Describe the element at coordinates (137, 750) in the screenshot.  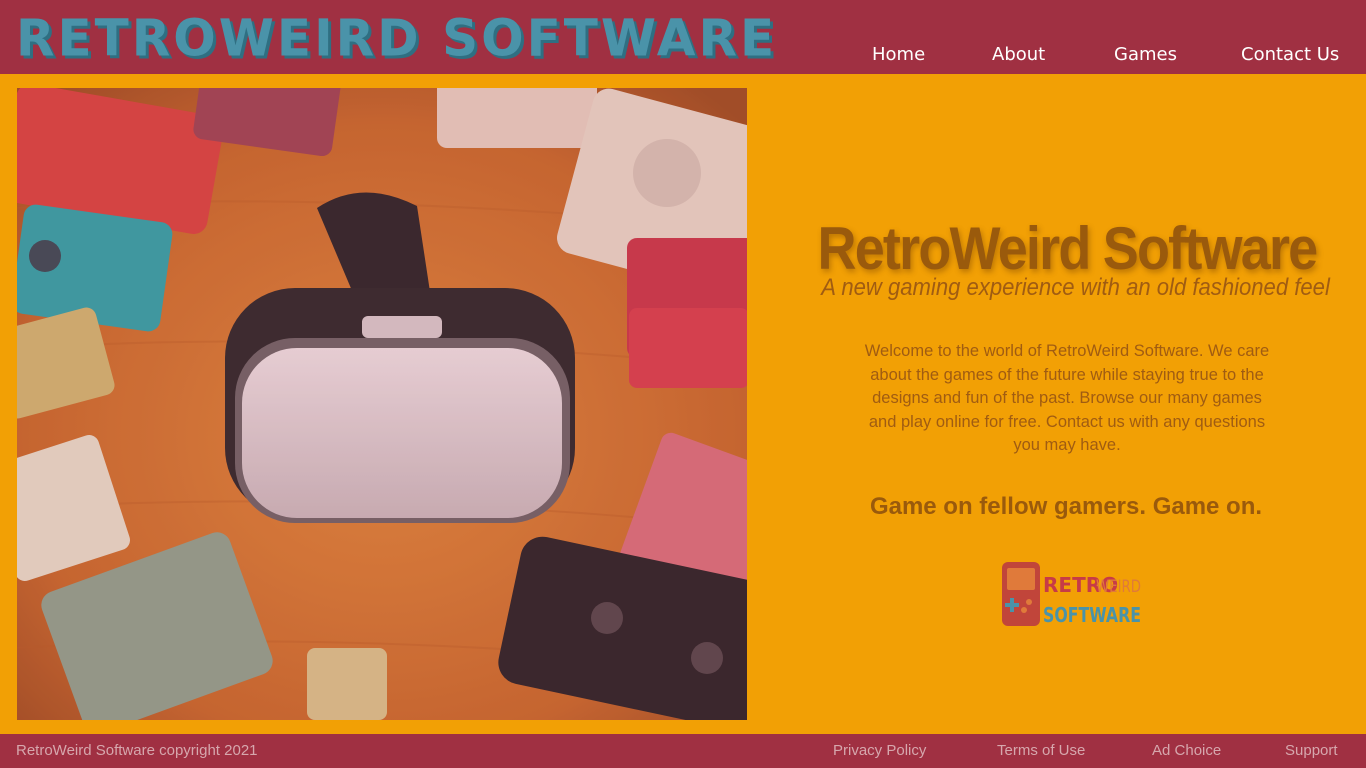
I see `footer-copyright: RetroWeird Software copyright 2021` at that location.